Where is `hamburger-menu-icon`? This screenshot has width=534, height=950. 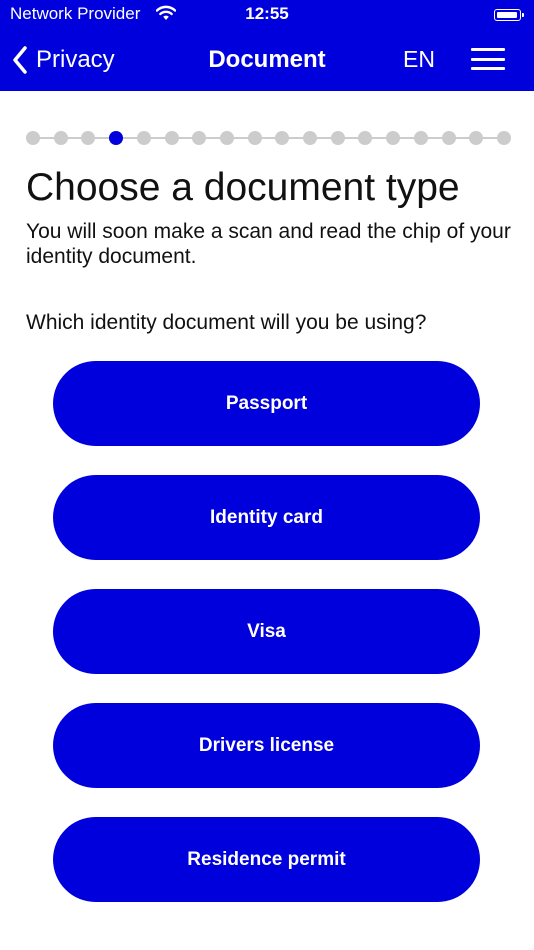
hamburger-menu-icon is located at coordinates (488, 59).